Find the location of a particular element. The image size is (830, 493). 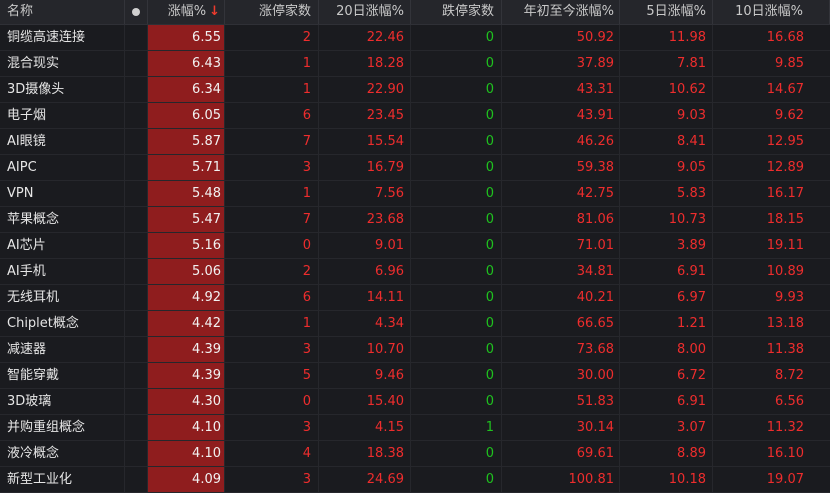

cell-5d: 6.91 is located at coordinates (666, 271).